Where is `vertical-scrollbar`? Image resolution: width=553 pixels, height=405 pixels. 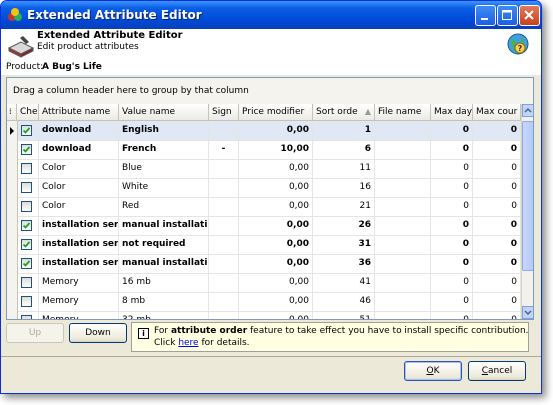 vertical-scrollbar is located at coordinates (527, 211).